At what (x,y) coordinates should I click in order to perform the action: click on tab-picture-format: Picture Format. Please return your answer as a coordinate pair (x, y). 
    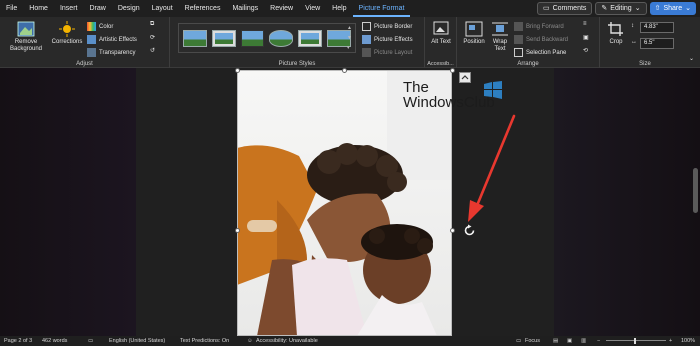
    Looking at the image, I should click on (381, 8).